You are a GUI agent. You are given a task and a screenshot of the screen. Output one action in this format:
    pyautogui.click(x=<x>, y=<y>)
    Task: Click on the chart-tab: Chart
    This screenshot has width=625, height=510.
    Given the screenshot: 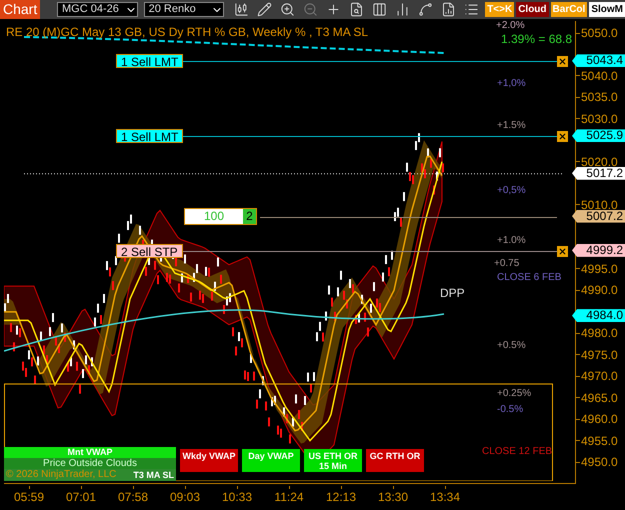 What is the action you would take?
    pyautogui.click(x=20, y=9)
    